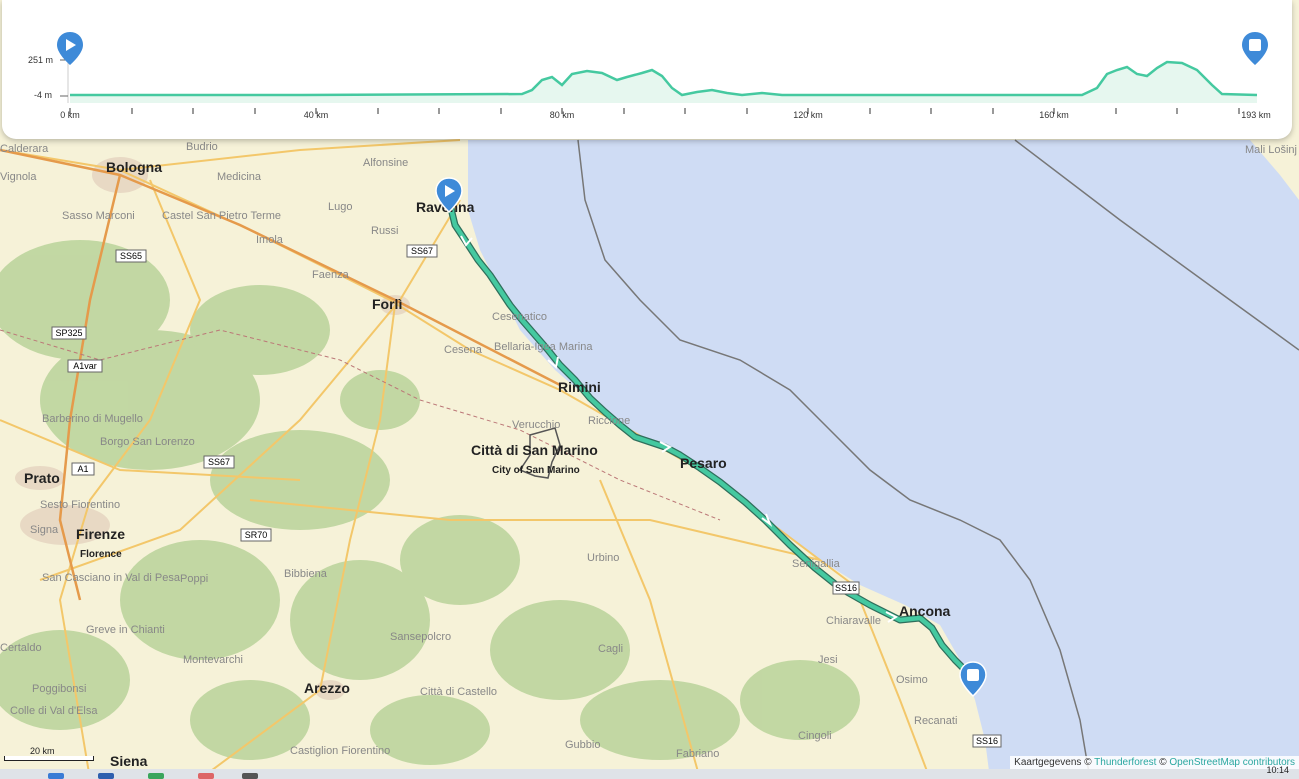  What do you see at coordinates (1054, 115) in the screenshot?
I see `x-label-160: 160 km` at bounding box center [1054, 115].